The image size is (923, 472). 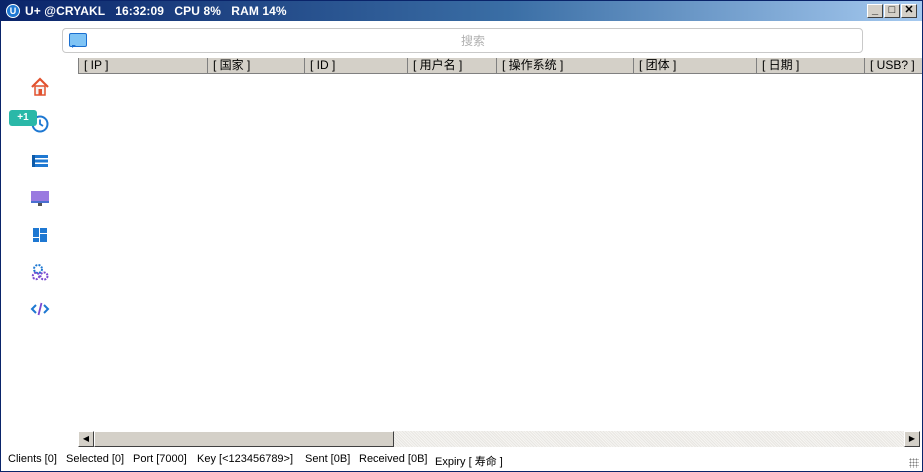 I want to click on scroll-left-button: ◀, so click(x=86, y=439).